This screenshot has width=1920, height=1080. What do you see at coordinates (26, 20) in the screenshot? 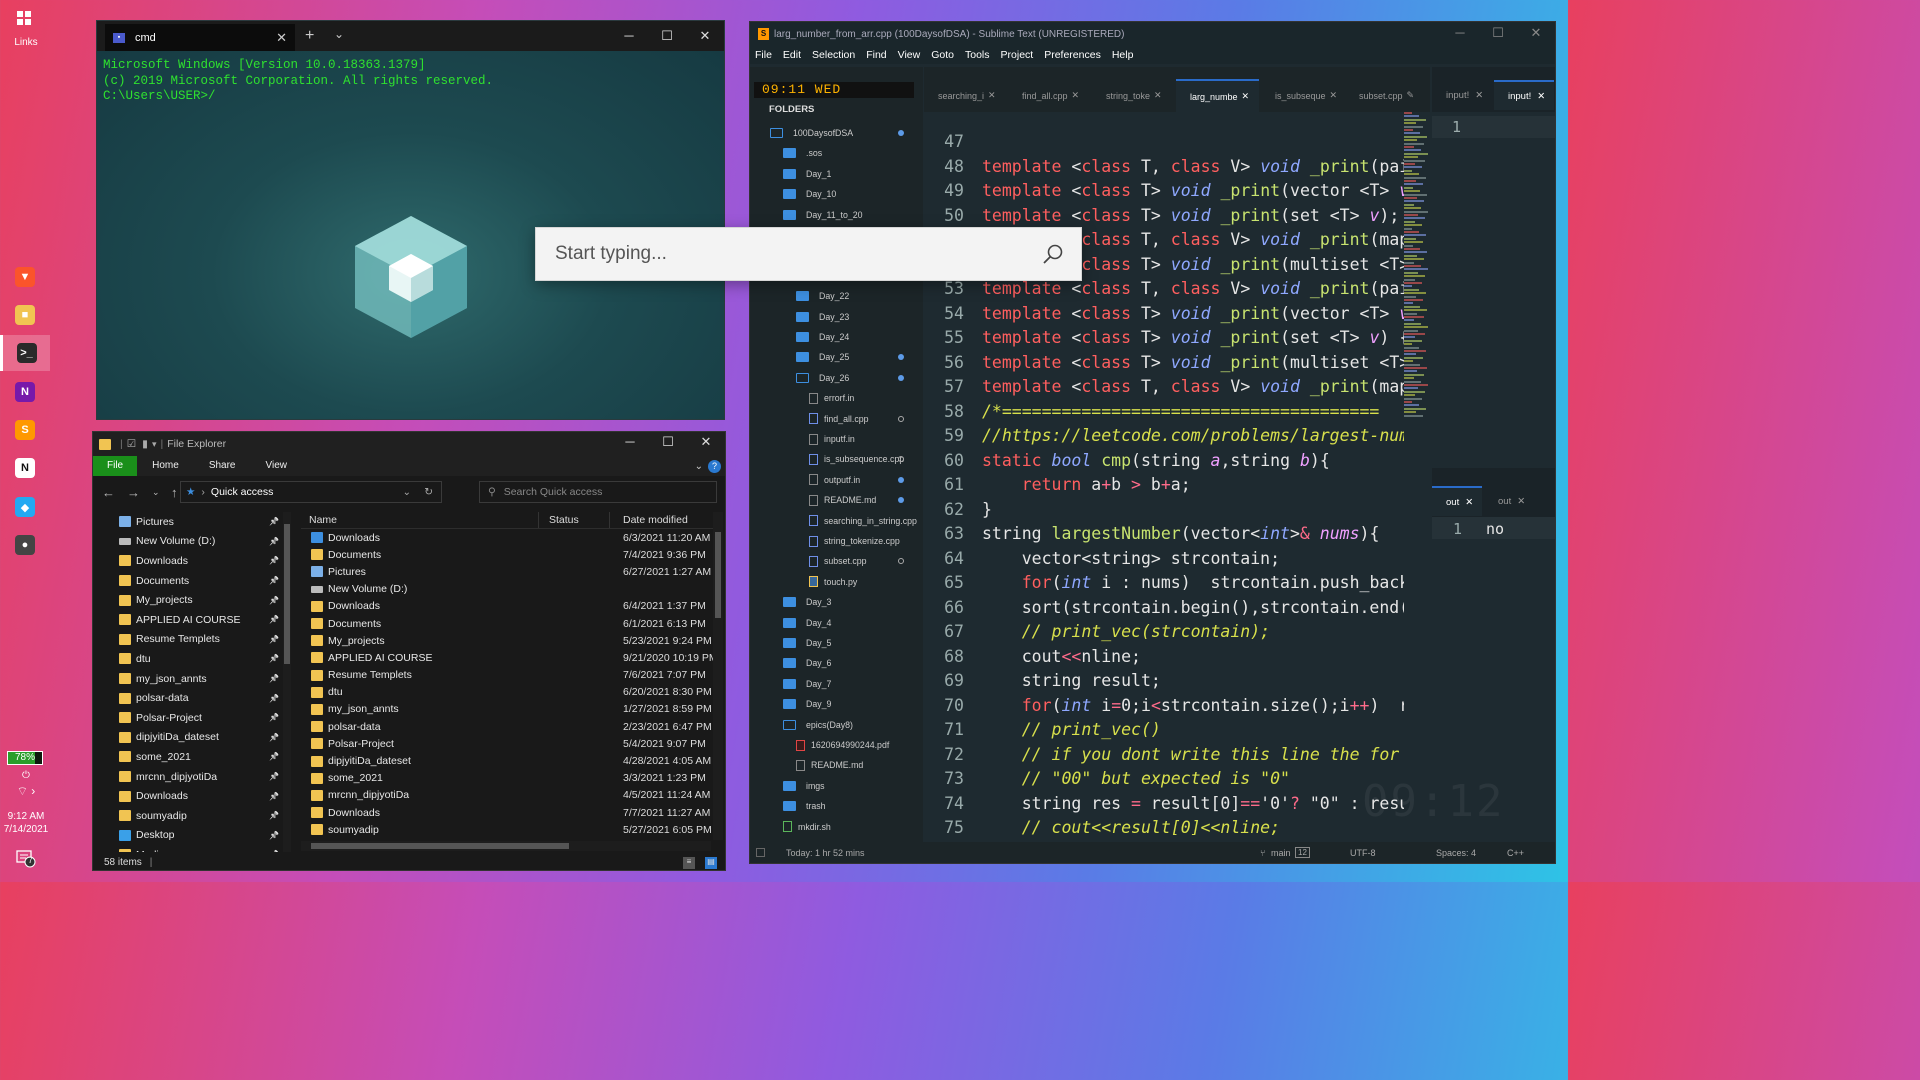
I see `windows-start-icon` at bounding box center [26, 20].